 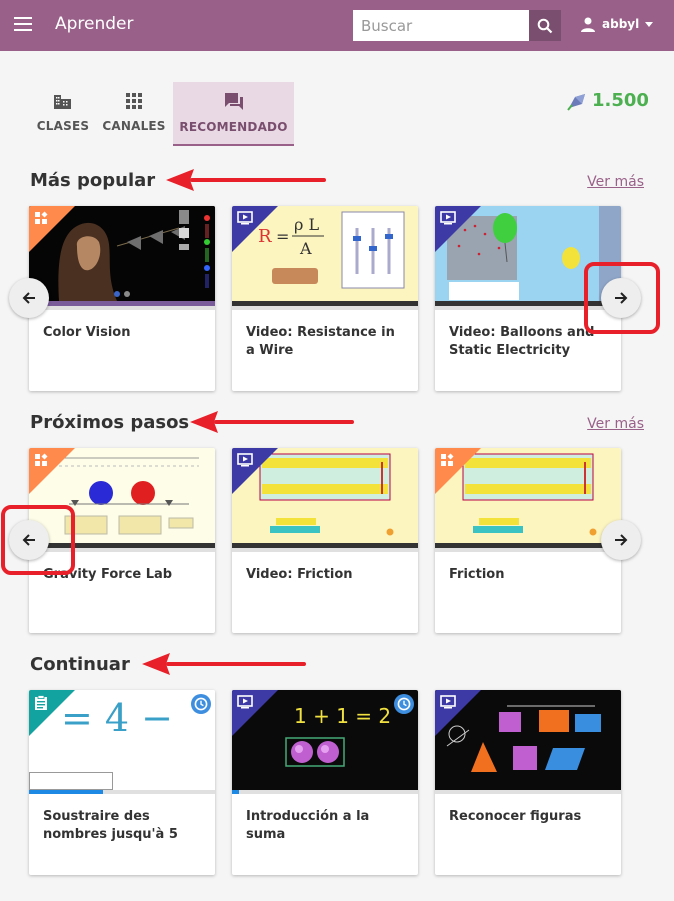 What do you see at coordinates (94, 24) in the screenshot?
I see `app-title: Aprender` at bounding box center [94, 24].